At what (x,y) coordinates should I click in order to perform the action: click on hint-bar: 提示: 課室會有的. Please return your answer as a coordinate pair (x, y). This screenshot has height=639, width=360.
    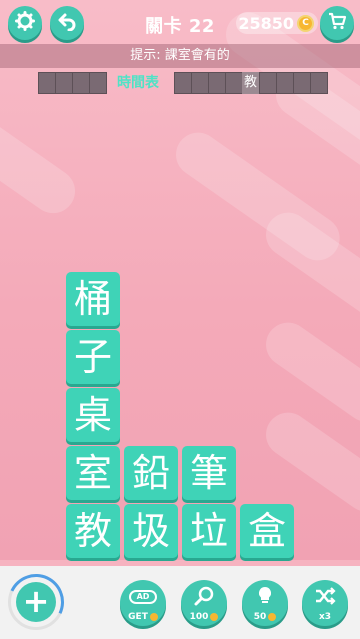
    Looking at the image, I should click on (180, 56).